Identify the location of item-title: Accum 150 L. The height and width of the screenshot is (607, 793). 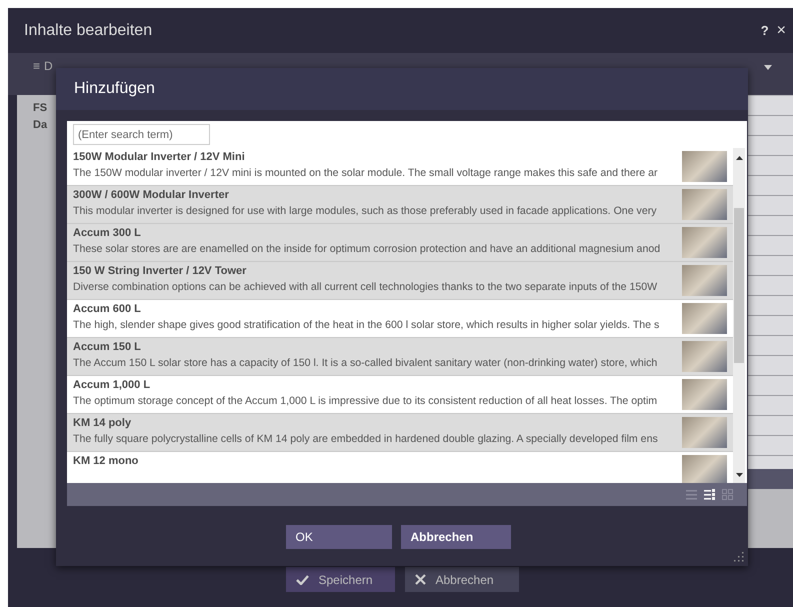
(107, 347).